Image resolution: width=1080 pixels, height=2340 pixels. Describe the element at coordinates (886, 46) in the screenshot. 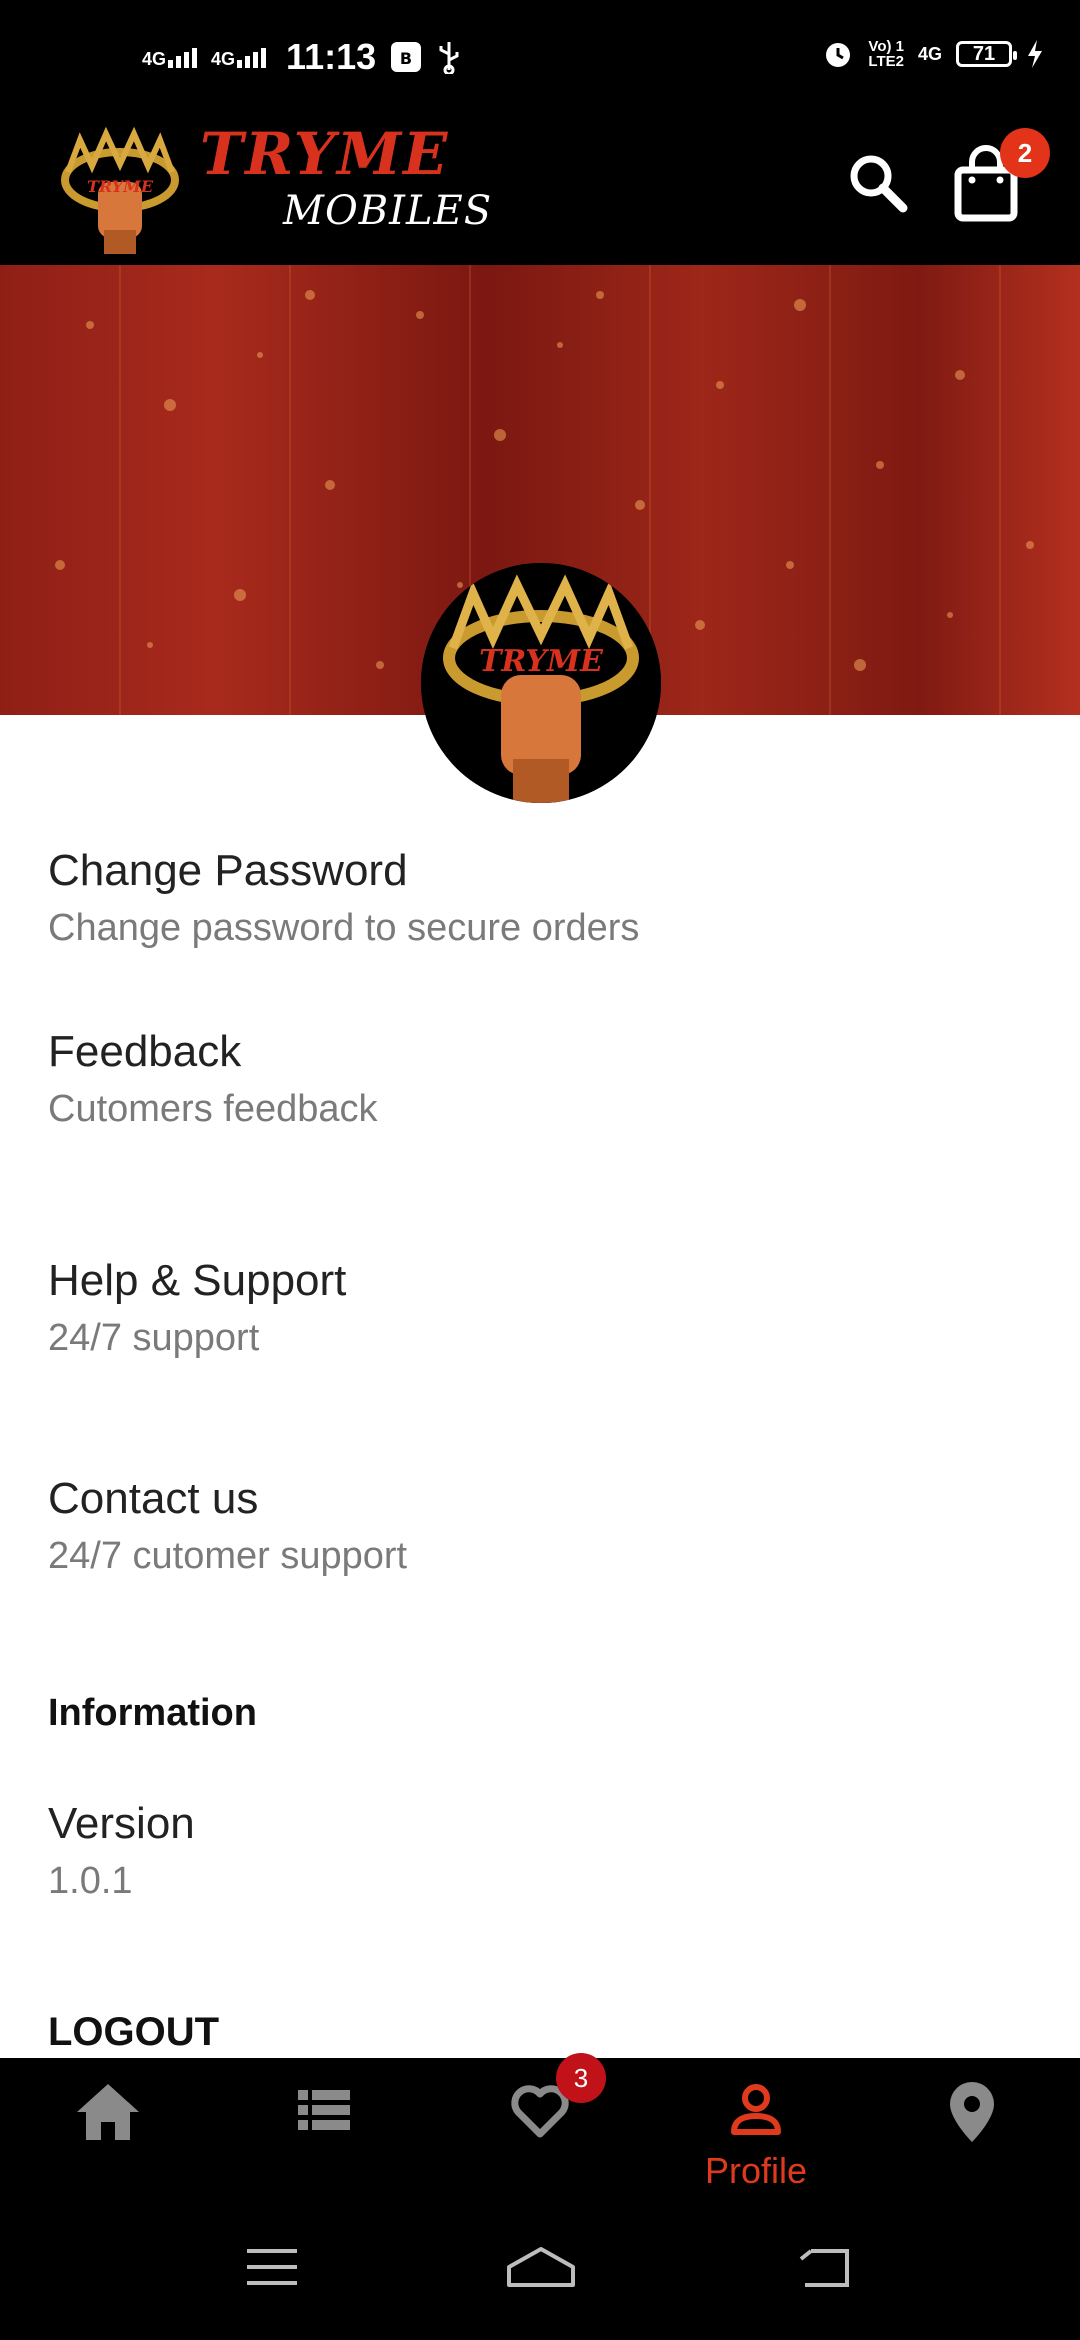

I see `volte-top: Vo) 1` at that location.